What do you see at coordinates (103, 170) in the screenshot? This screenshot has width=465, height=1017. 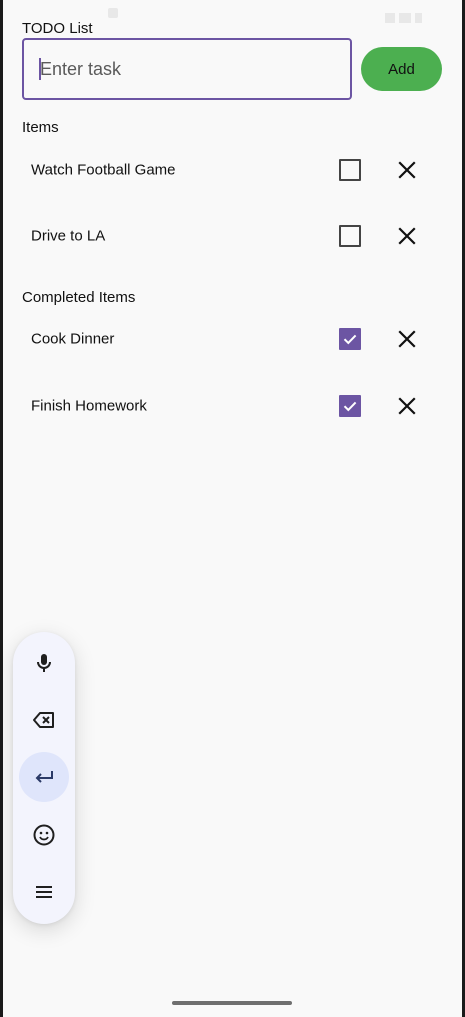 I see `task-label: Watch Football Game` at bounding box center [103, 170].